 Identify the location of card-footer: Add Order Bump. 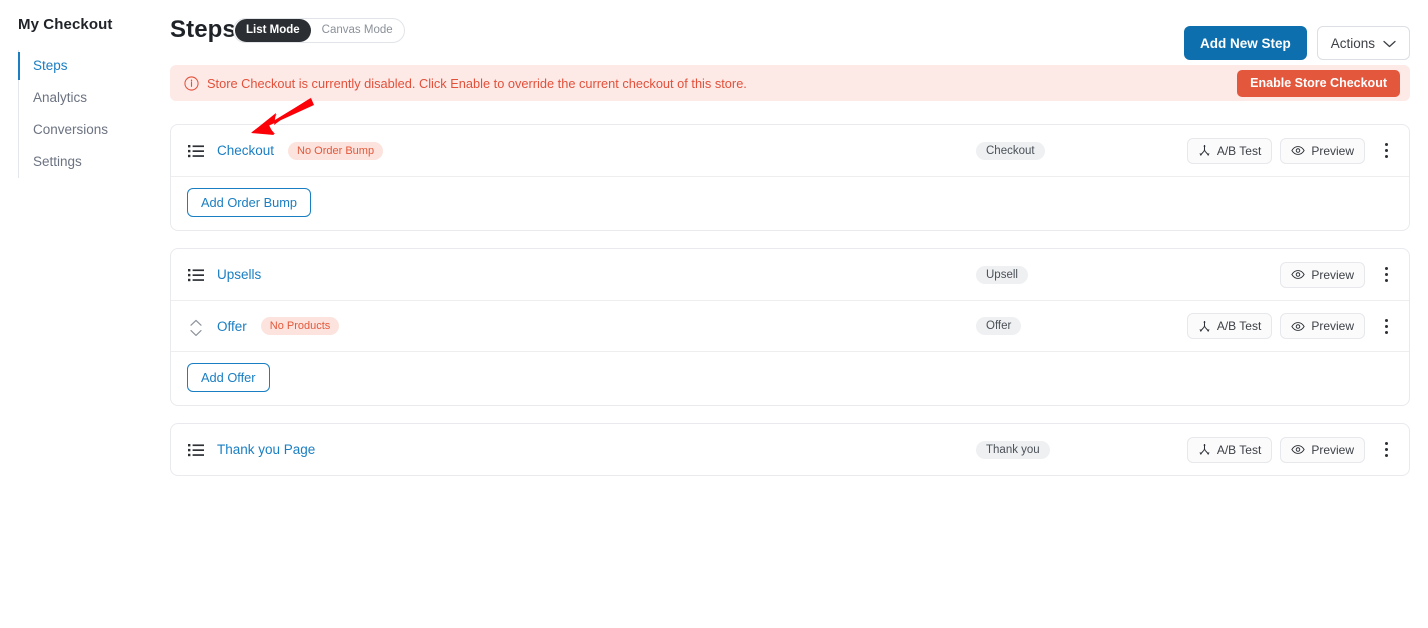
(790, 203).